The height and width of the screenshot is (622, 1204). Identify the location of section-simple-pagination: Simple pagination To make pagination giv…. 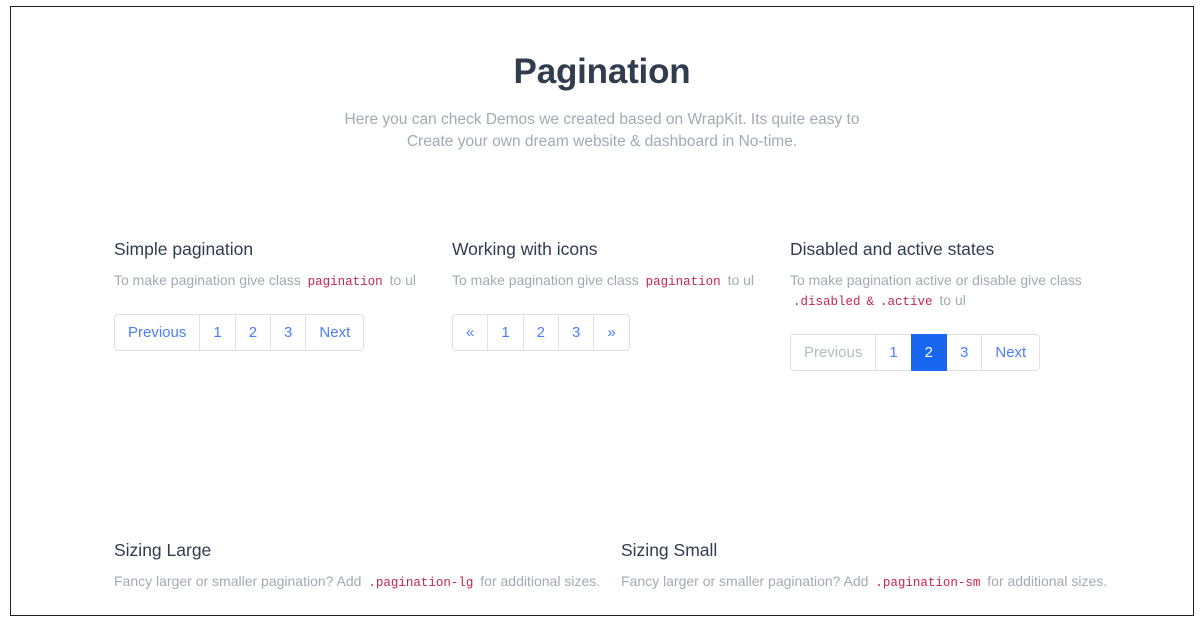
(273, 304).